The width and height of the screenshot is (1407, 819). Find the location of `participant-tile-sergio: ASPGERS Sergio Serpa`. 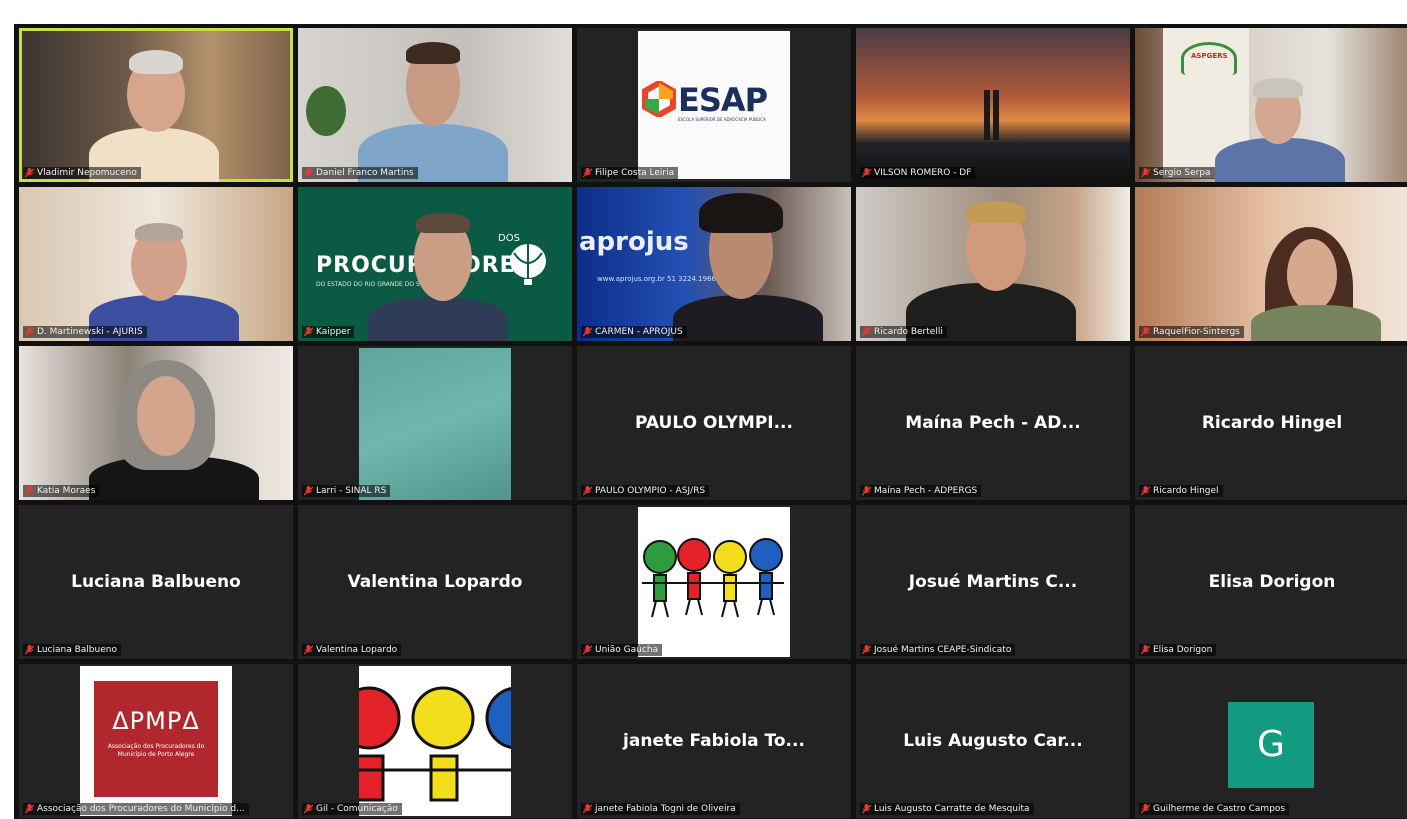

participant-tile-sergio: ASPGERS Sergio Serpa is located at coordinates (1271, 105).